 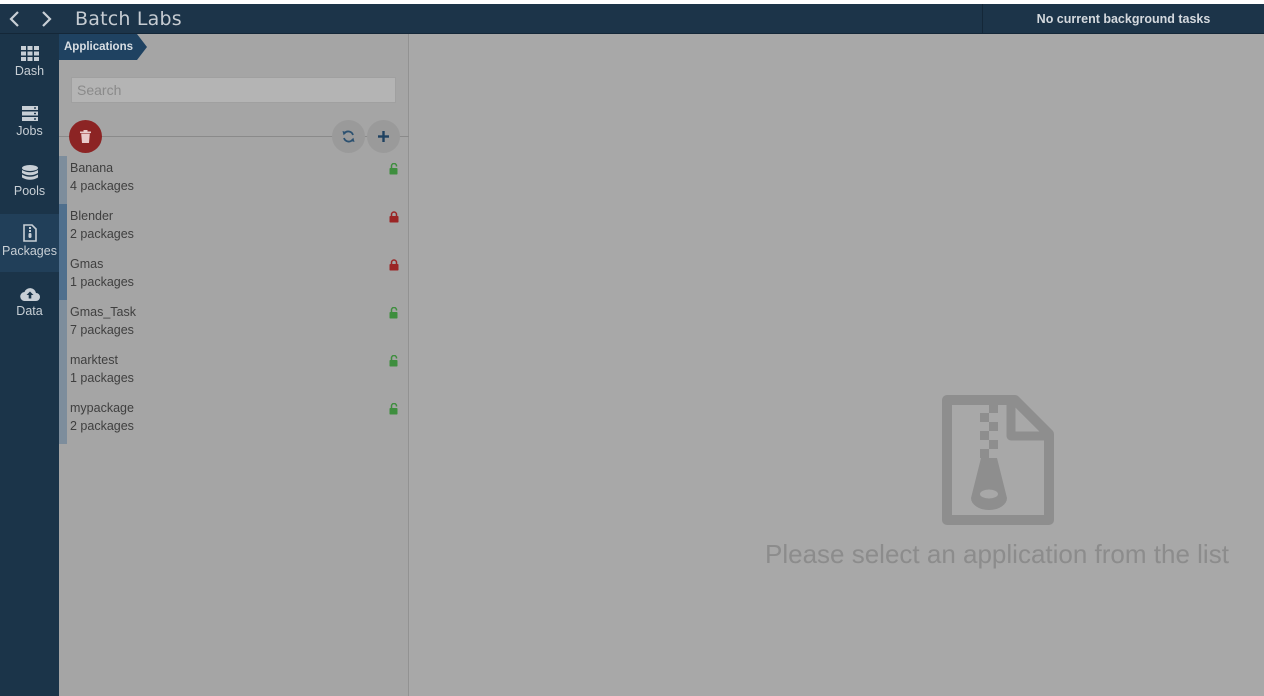 I want to click on title-bar: Batch Labs No current background tasks, so click(x=632, y=19).